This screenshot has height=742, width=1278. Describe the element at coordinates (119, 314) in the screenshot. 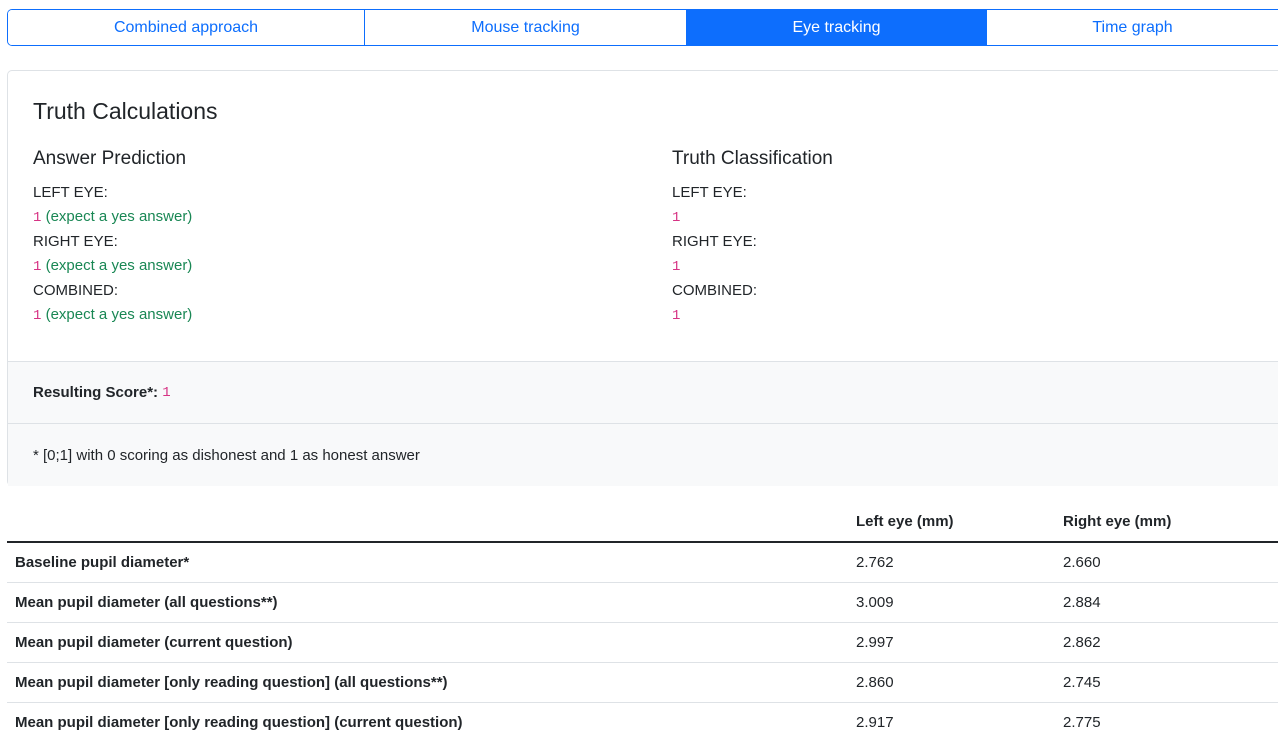

I see `prediction-combined-note: (expect a yes answer)` at that location.